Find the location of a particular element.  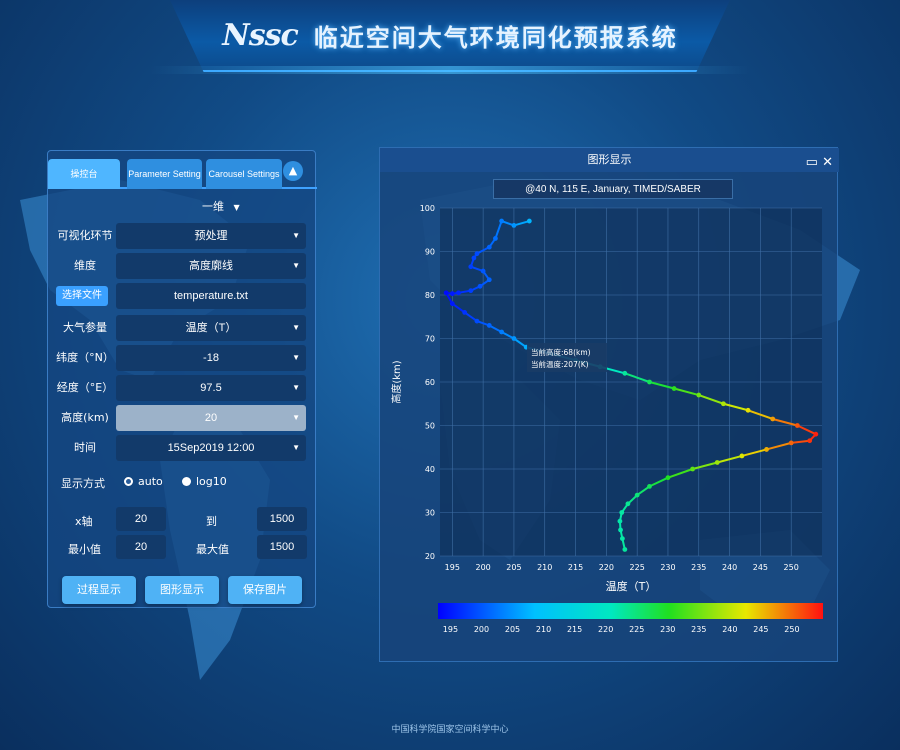

x-tick-label: 195 is located at coordinates (452, 567).